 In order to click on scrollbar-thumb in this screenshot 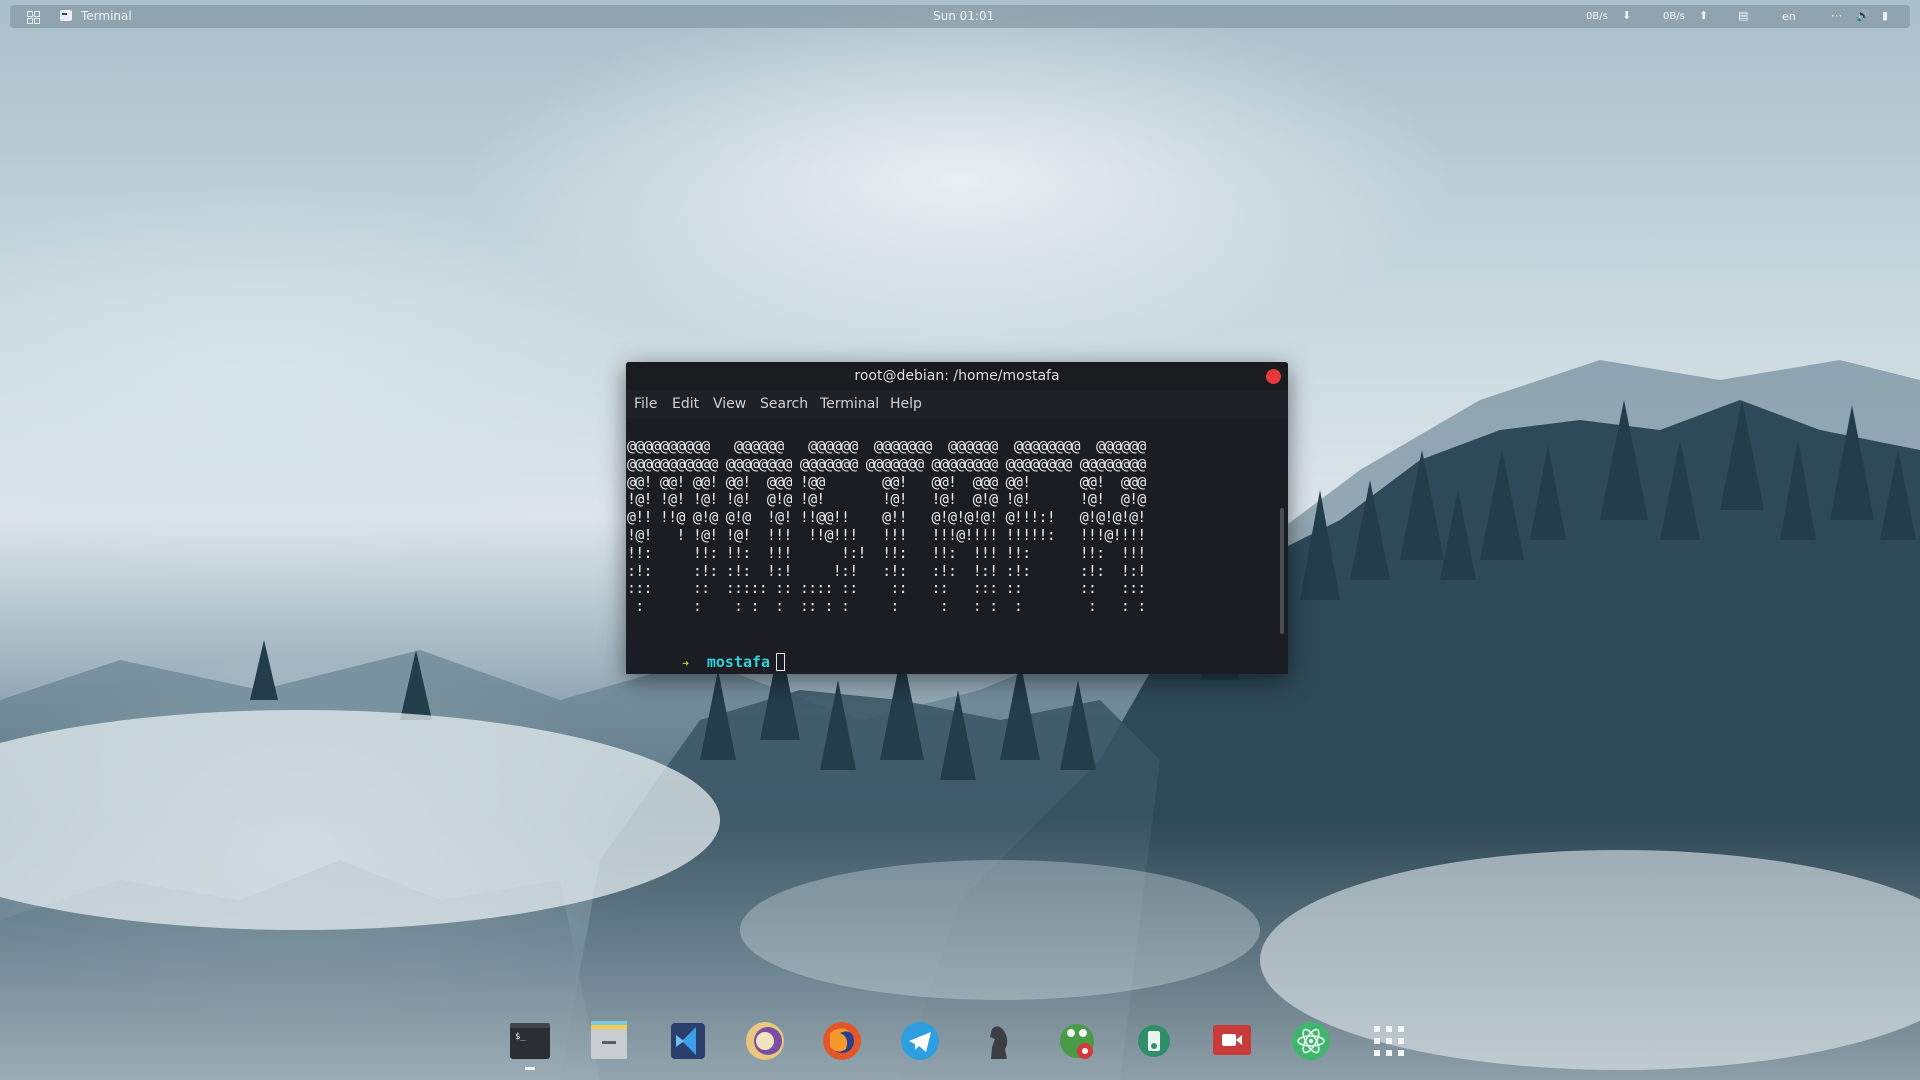, I will do `click(1282, 571)`.